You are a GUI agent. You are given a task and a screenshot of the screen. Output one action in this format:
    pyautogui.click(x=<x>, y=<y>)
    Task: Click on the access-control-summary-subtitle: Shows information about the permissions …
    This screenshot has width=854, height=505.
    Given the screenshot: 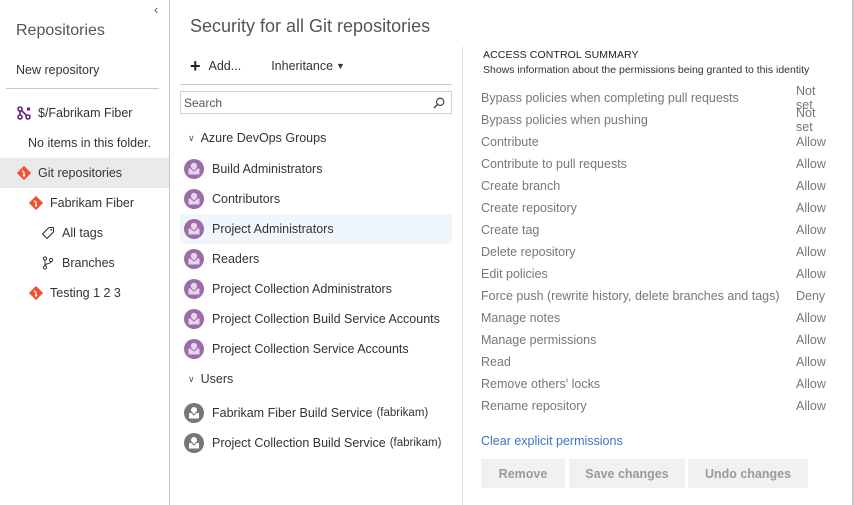 What is the action you would take?
    pyautogui.click(x=646, y=70)
    